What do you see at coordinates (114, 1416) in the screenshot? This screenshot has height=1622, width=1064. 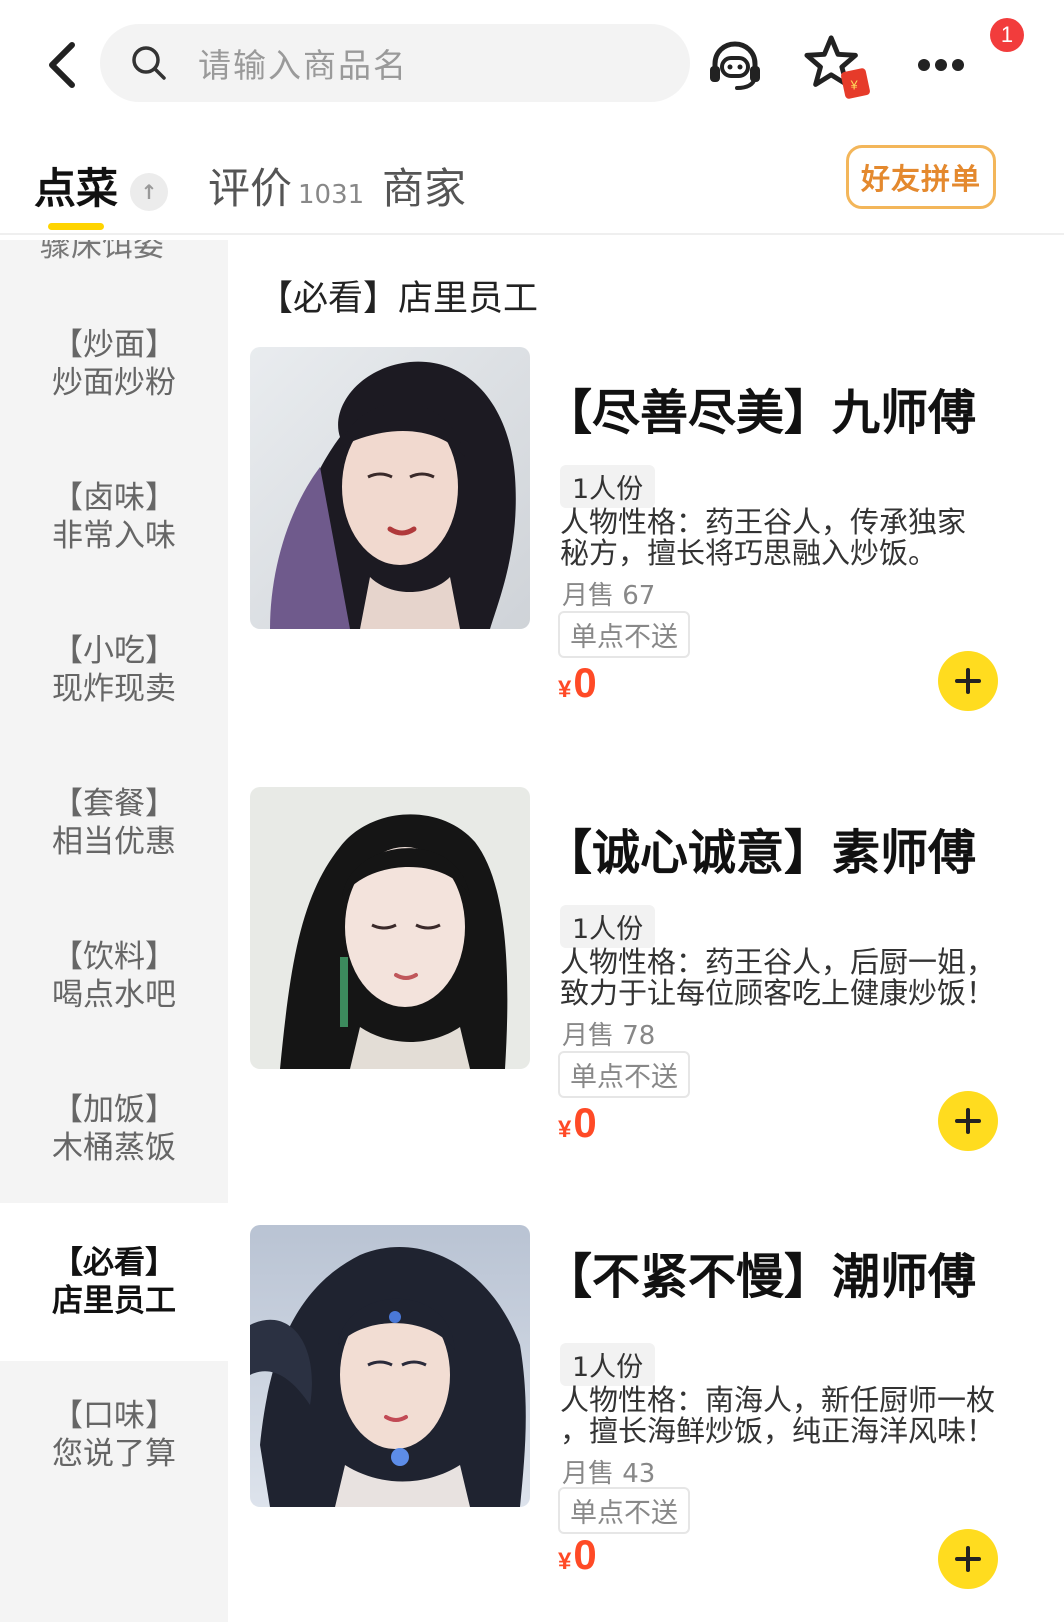 I see `sidebar-item-label: 【口味】` at bounding box center [114, 1416].